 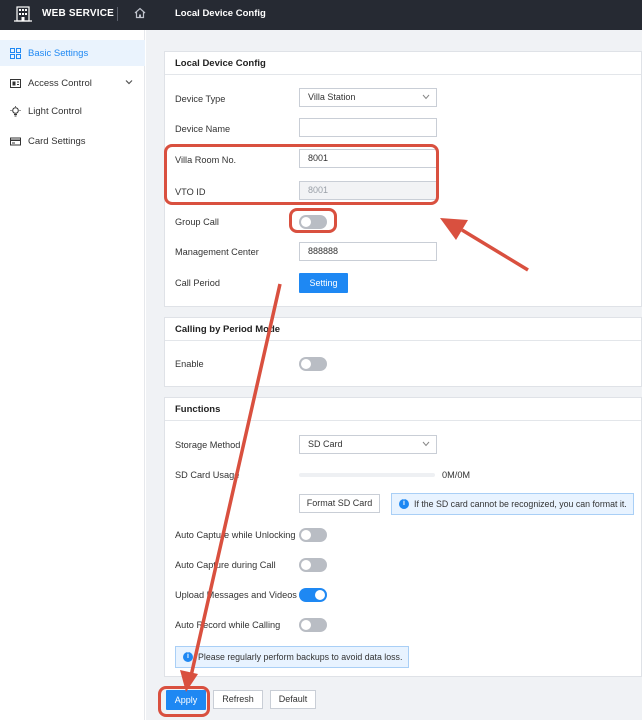 I want to click on management-center-label: Management Center, so click(x=217, y=252).